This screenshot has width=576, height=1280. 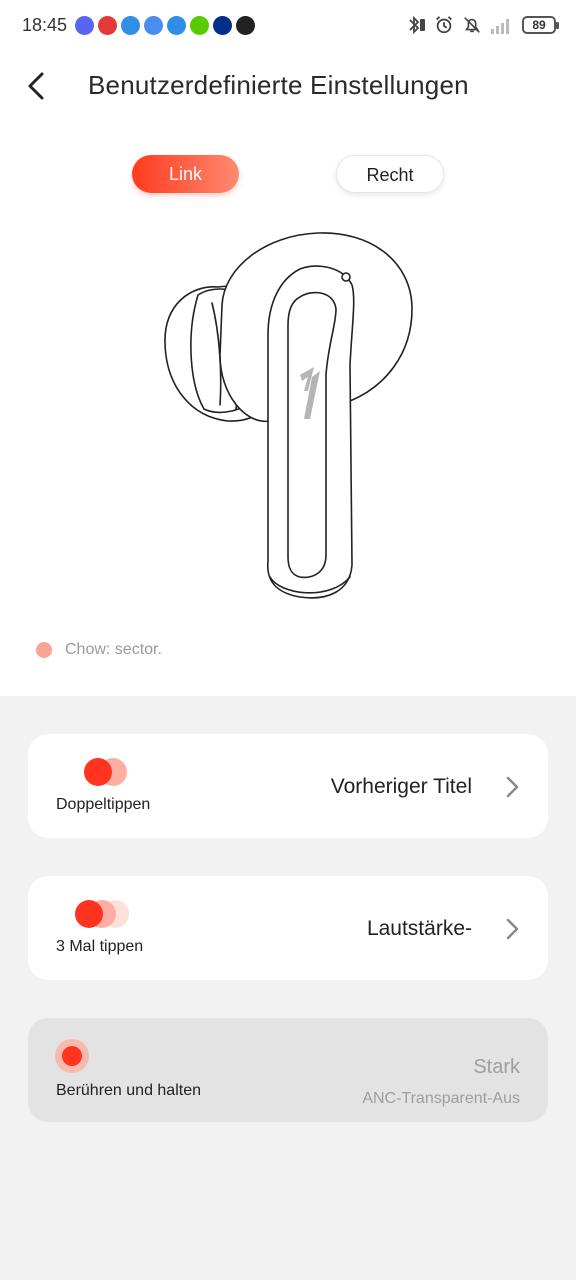 I want to click on gesture-triple-tap-card: 3 Mal tippen Lautstärke-, so click(x=288, y=928).